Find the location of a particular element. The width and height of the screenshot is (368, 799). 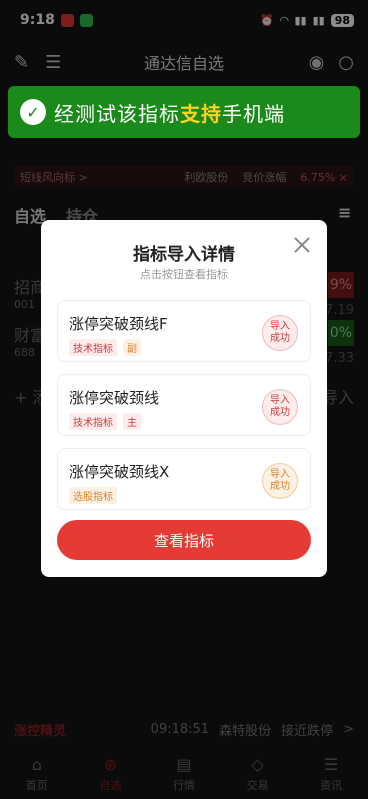

check-icon: ✓ is located at coordinates (33, 112).